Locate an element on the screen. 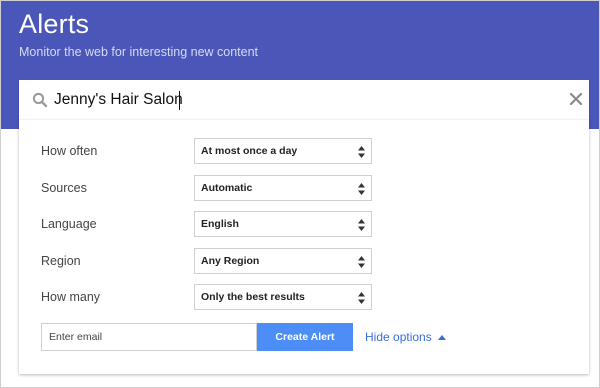  how-often-value: At most once a day is located at coordinates (249, 151).